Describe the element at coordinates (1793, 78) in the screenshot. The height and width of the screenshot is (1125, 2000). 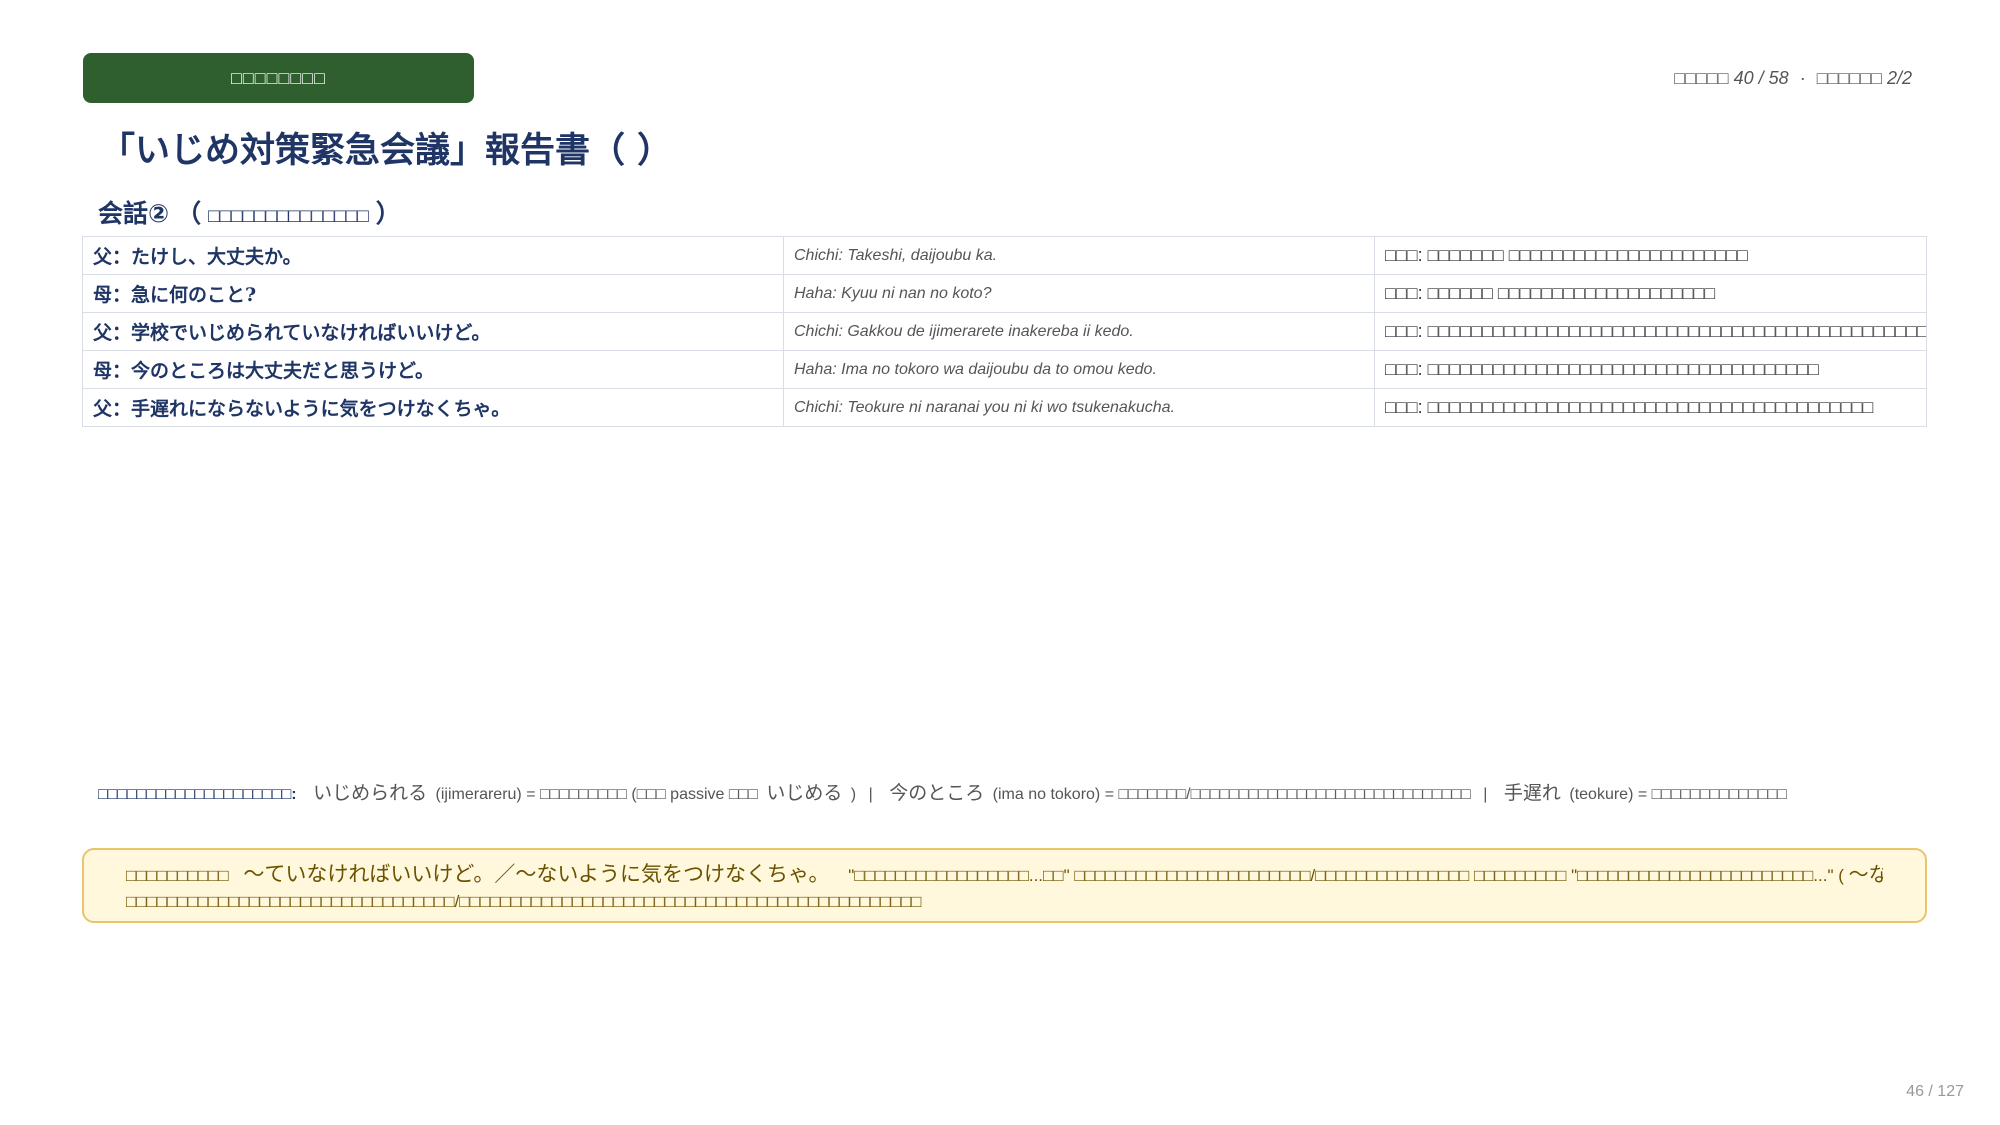
I see `page-meta: □□□□□ 40 / 58 · □□□□□□ 2/2` at that location.